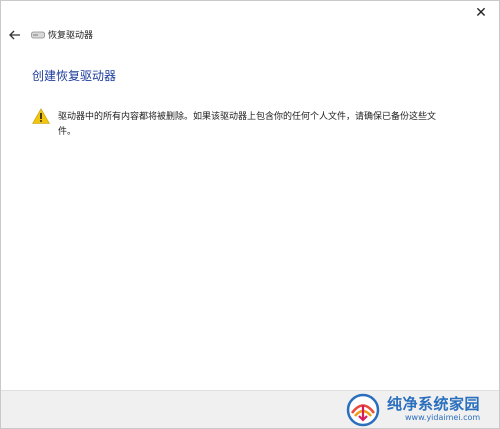 Image resolution: width=500 pixels, height=429 pixels. What do you see at coordinates (481, 13) in the screenshot?
I see `close-button: ✕` at bounding box center [481, 13].